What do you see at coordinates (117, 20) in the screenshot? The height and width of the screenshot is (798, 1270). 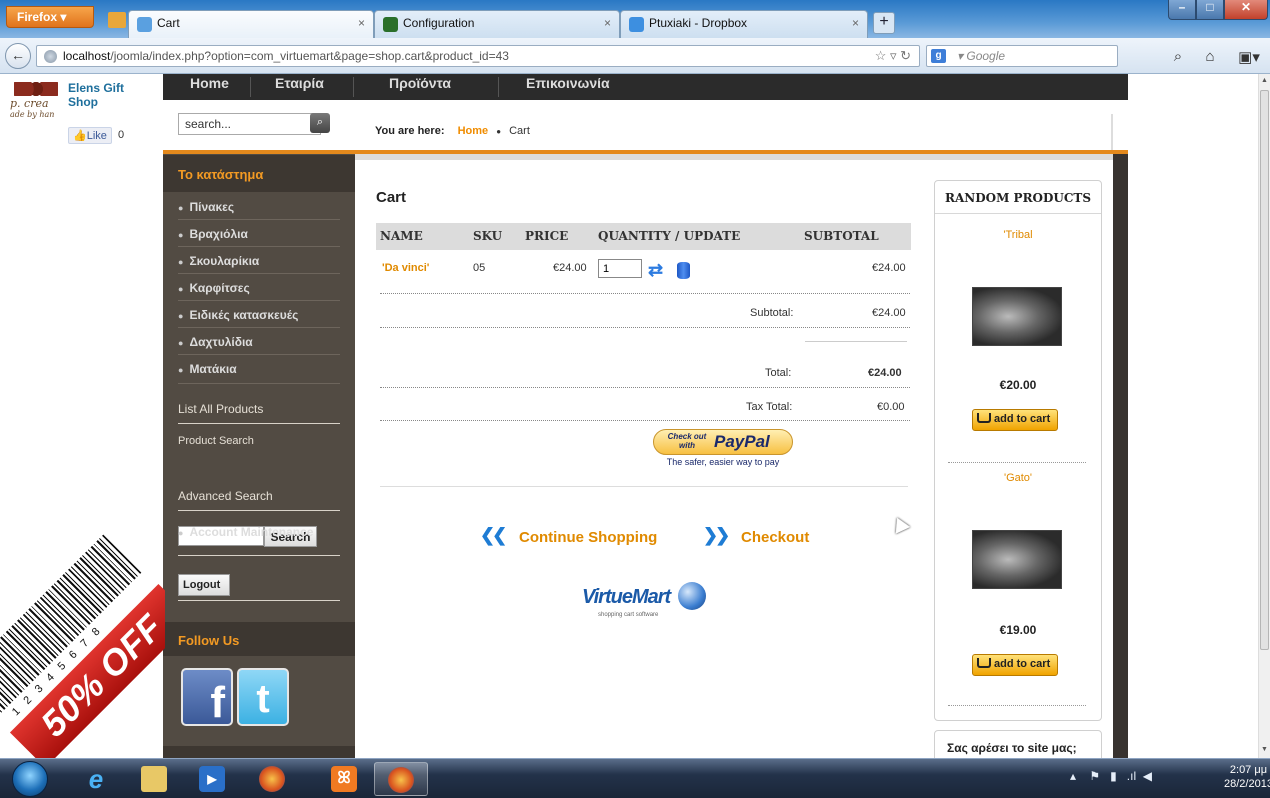 I see `pinned-tab-mail-icon` at bounding box center [117, 20].